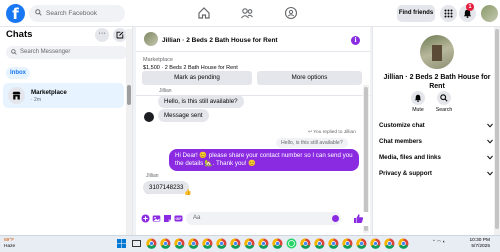  I want to click on mute-button: Mute, so click(418, 102).